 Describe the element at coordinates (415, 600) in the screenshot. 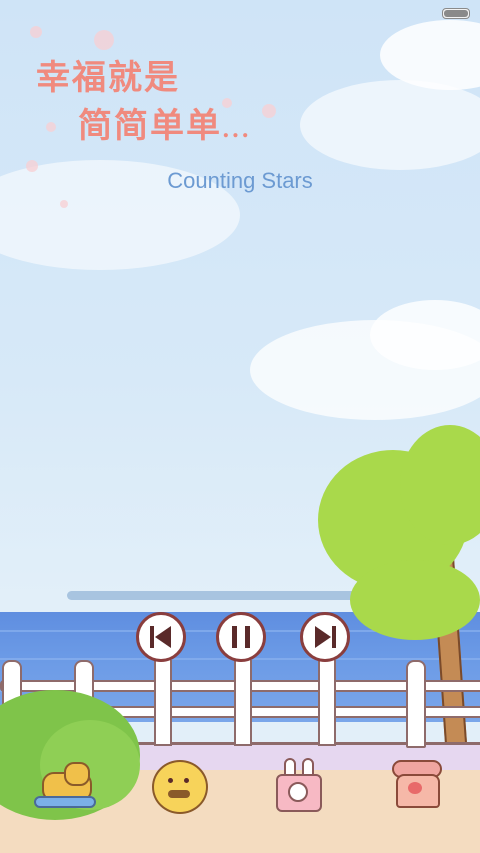

I see `tree-crown` at that location.